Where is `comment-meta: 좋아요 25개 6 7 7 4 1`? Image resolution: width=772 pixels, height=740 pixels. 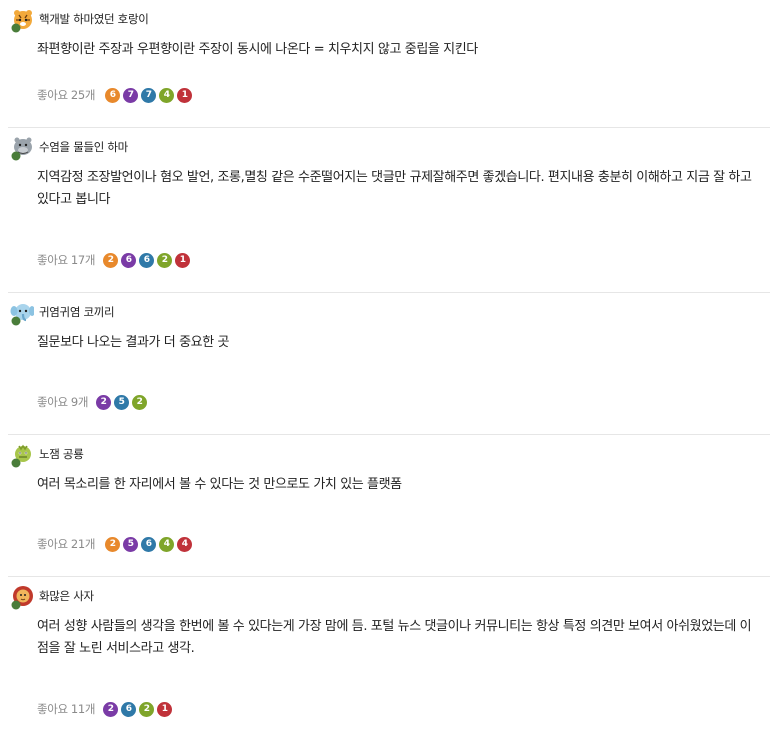 comment-meta: 좋아요 25개 6 7 7 4 1 is located at coordinates (116, 95).